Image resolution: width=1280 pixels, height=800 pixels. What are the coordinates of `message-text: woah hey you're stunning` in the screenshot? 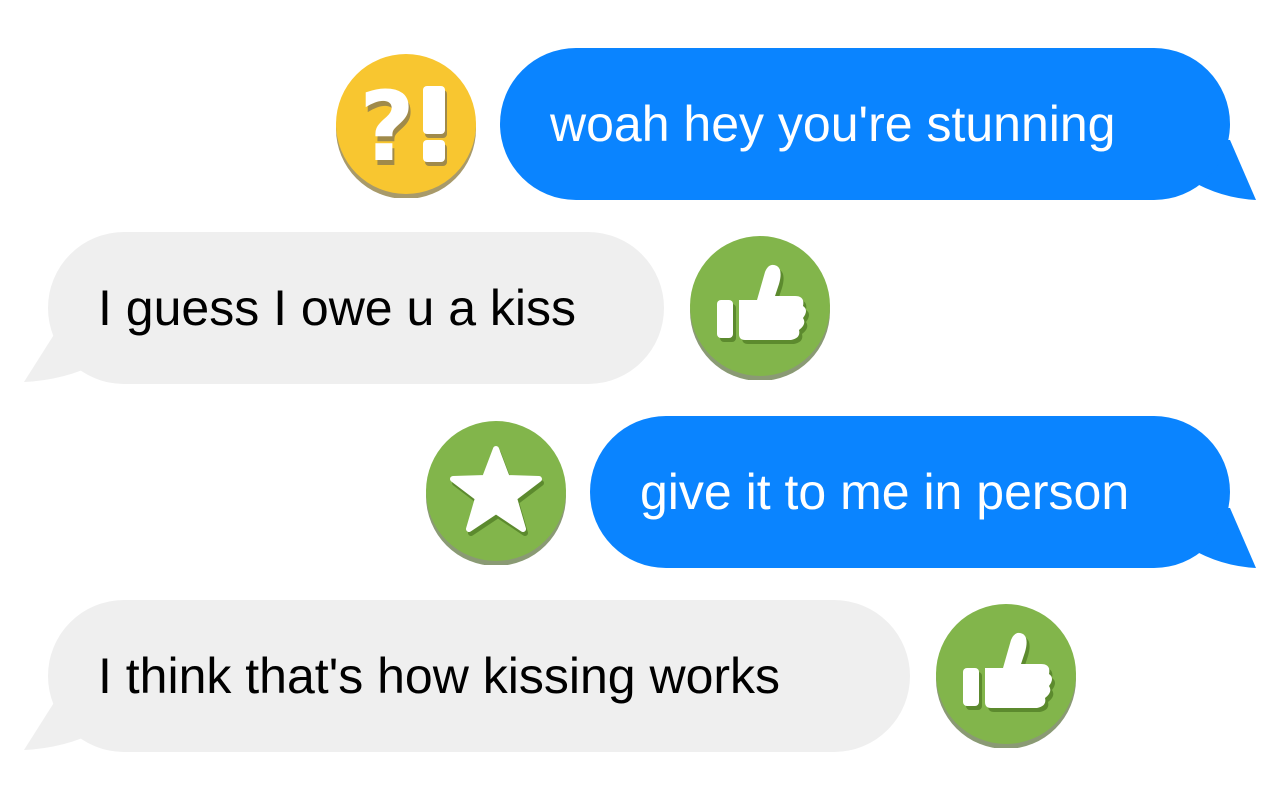 It's located at (833, 124).